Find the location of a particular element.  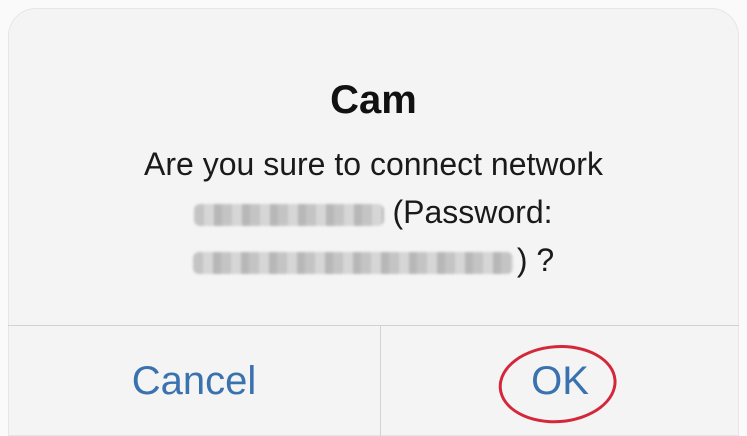

message-line-3: ) ? is located at coordinates (373, 260).